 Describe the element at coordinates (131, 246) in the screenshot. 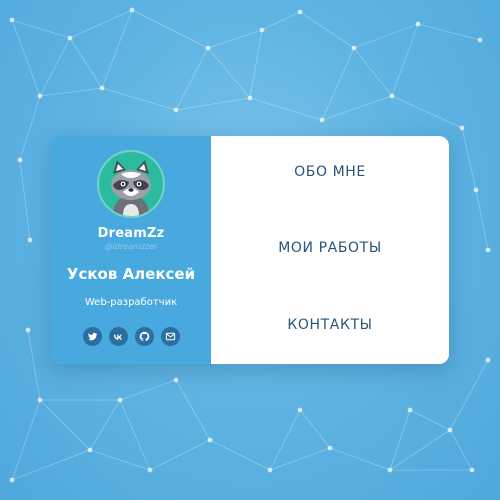

I see `profile-handle: @idreamzzer` at that location.